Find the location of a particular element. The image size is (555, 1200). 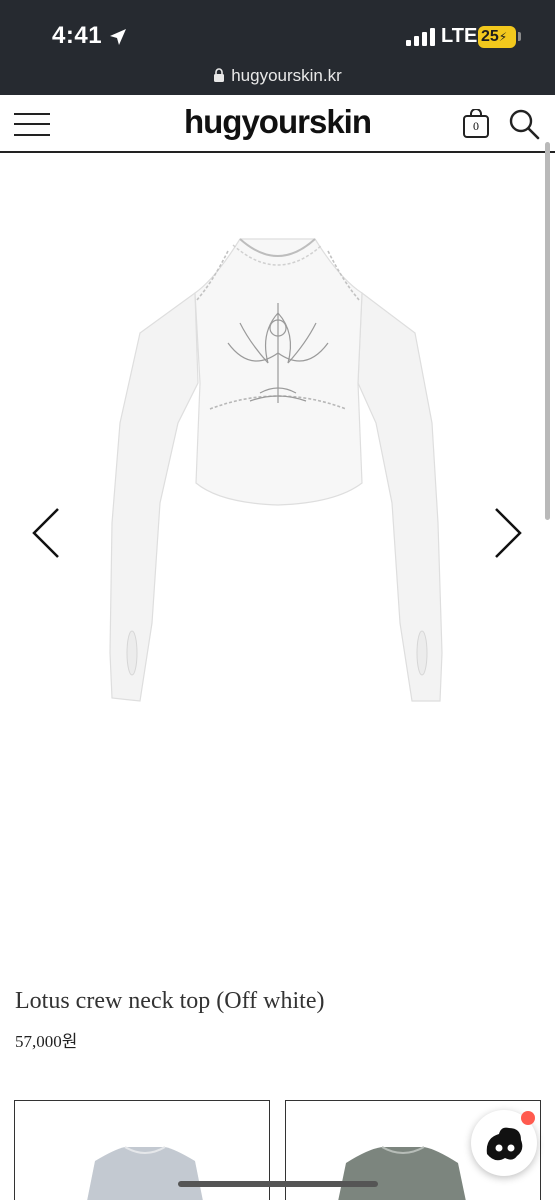

lock-icon is located at coordinates (219, 75).